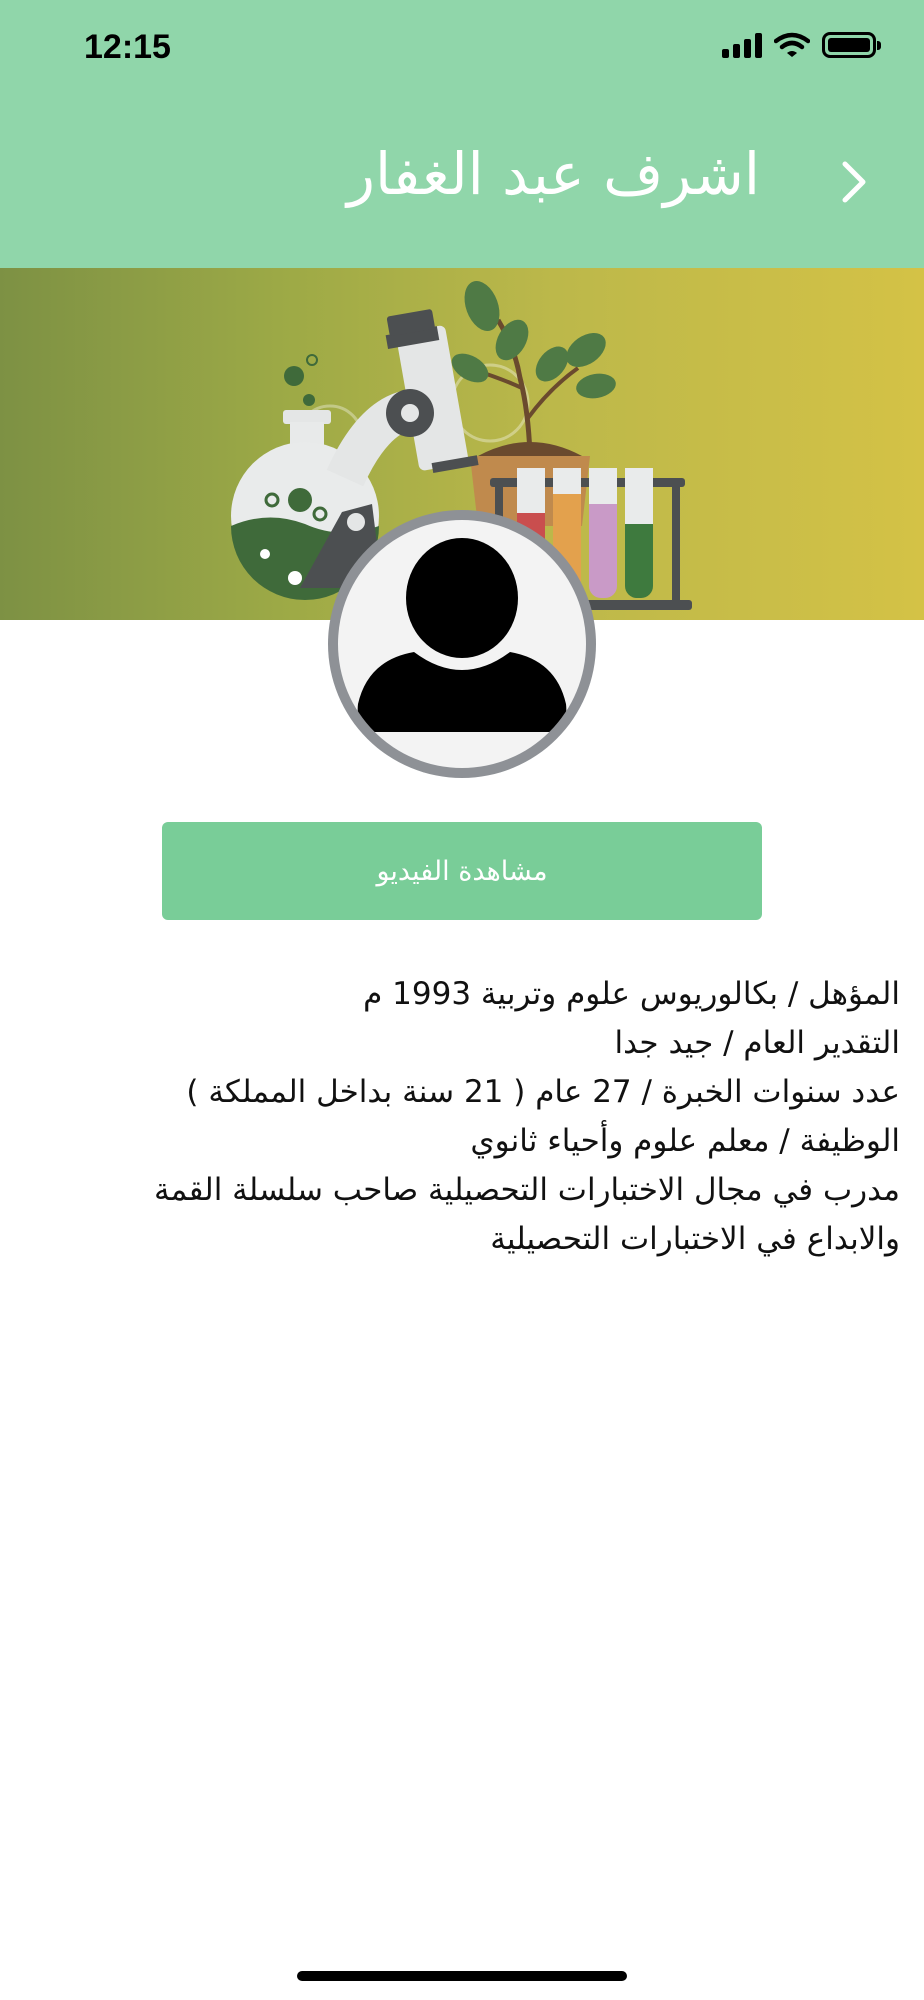  What do you see at coordinates (757, 1043) in the screenshot?
I see `detail-line-grade: التقدير العام / جيد جدا` at bounding box center [757, 1043].